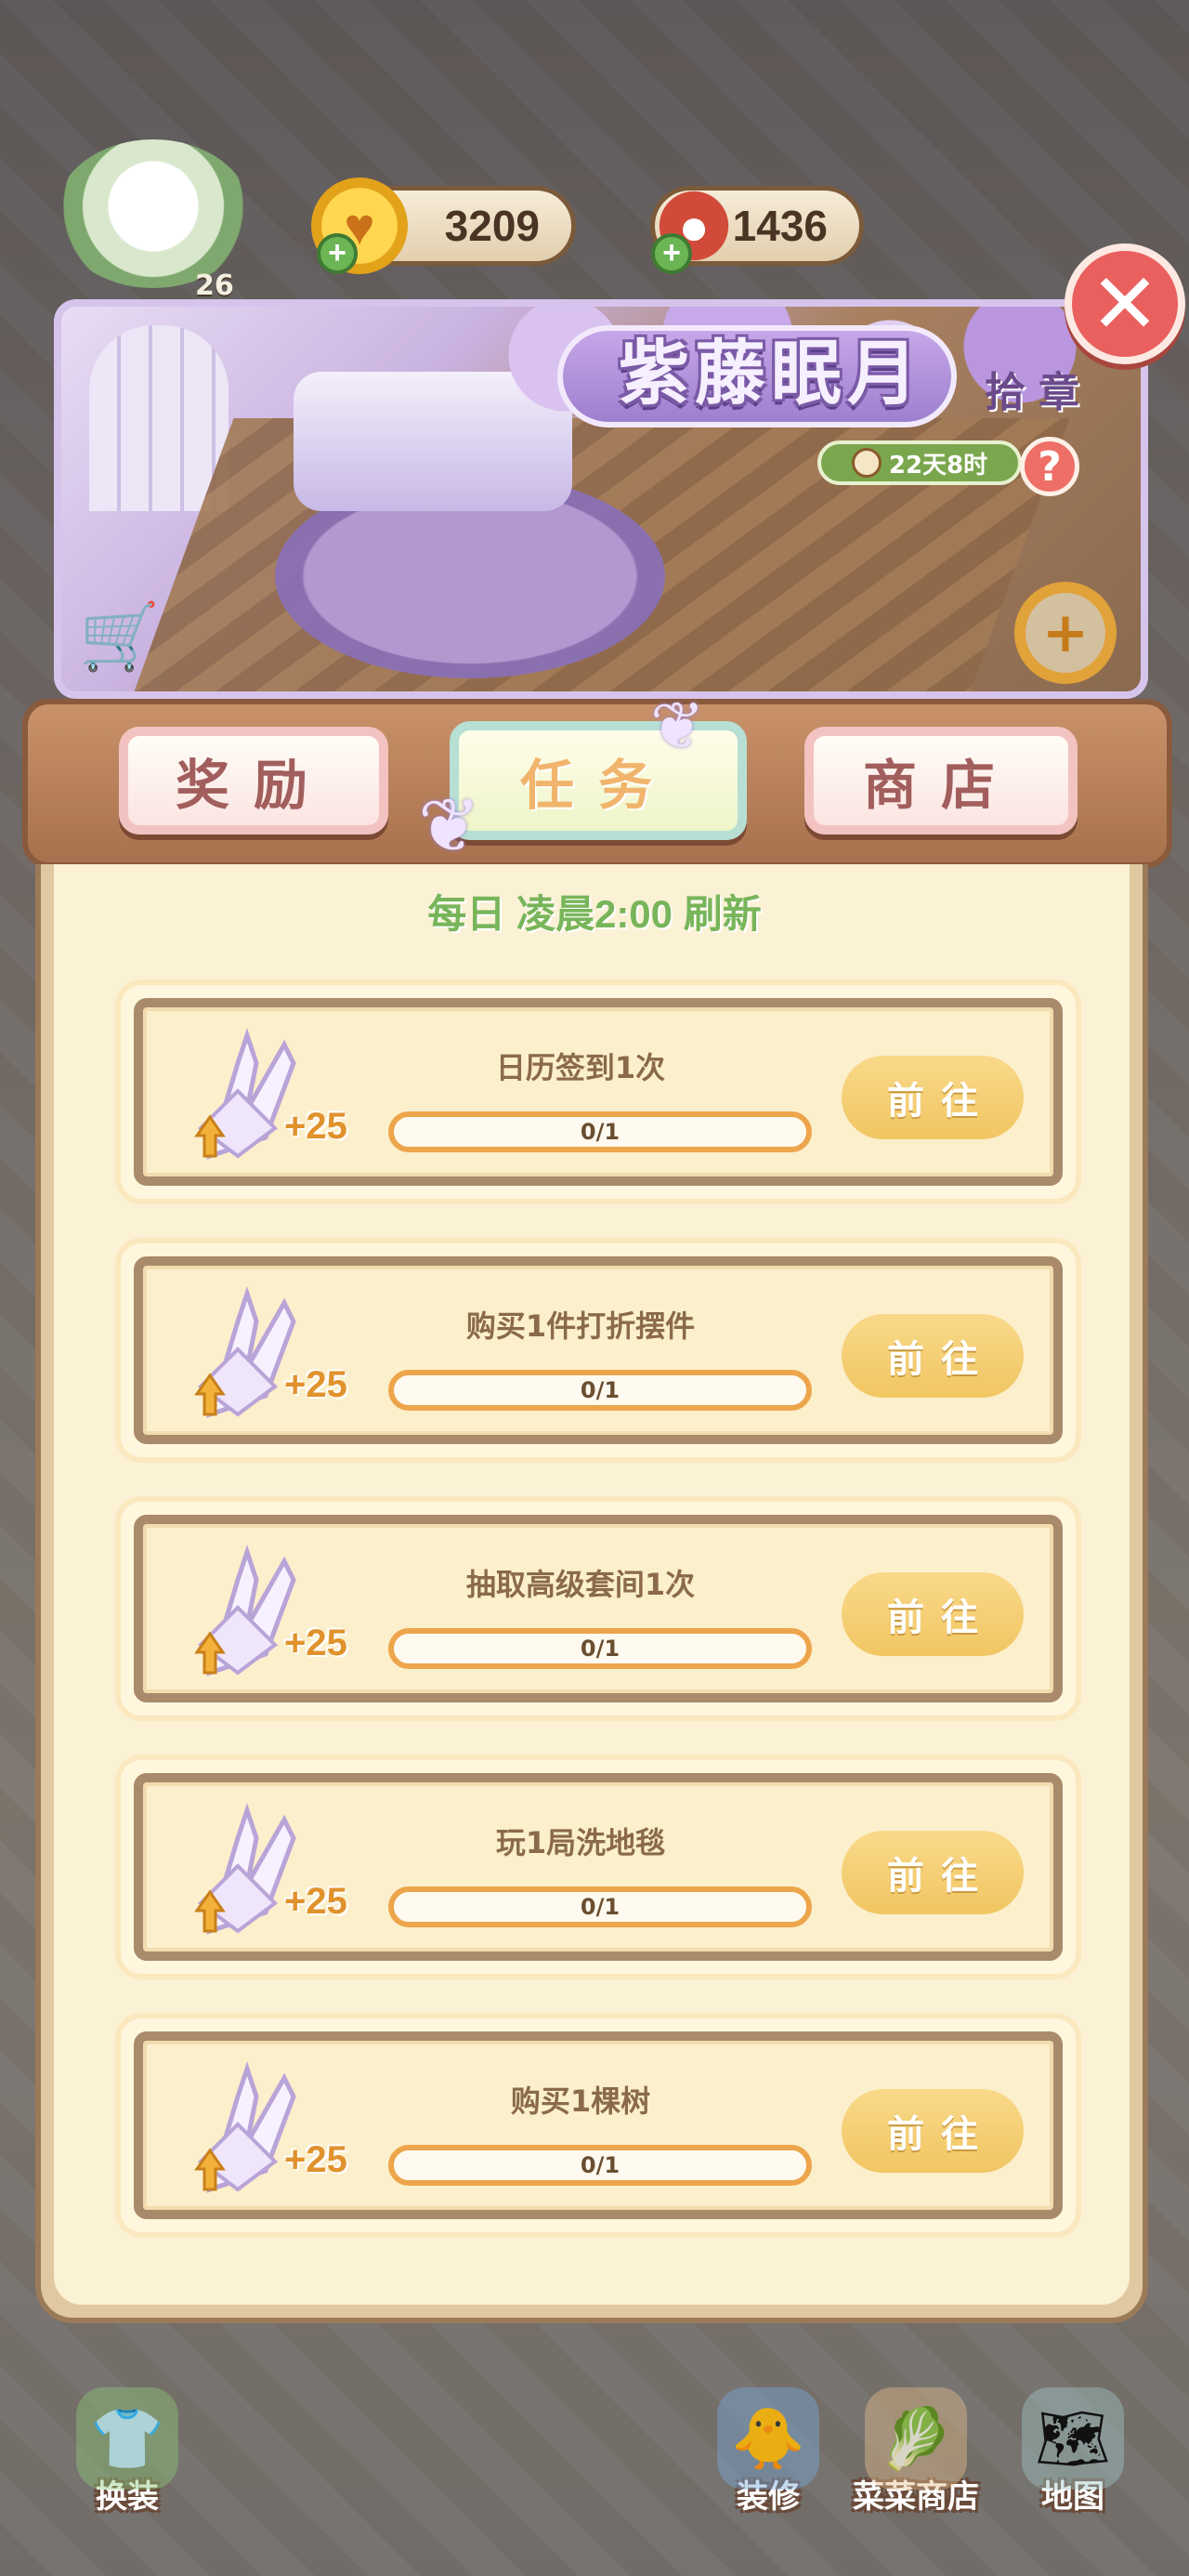 The width and height of the screenshot is (1189, 2576). Describe the element at coordinates (768, 2438) in the screenshot. I see `decorate-icon: 🐥` at that location.